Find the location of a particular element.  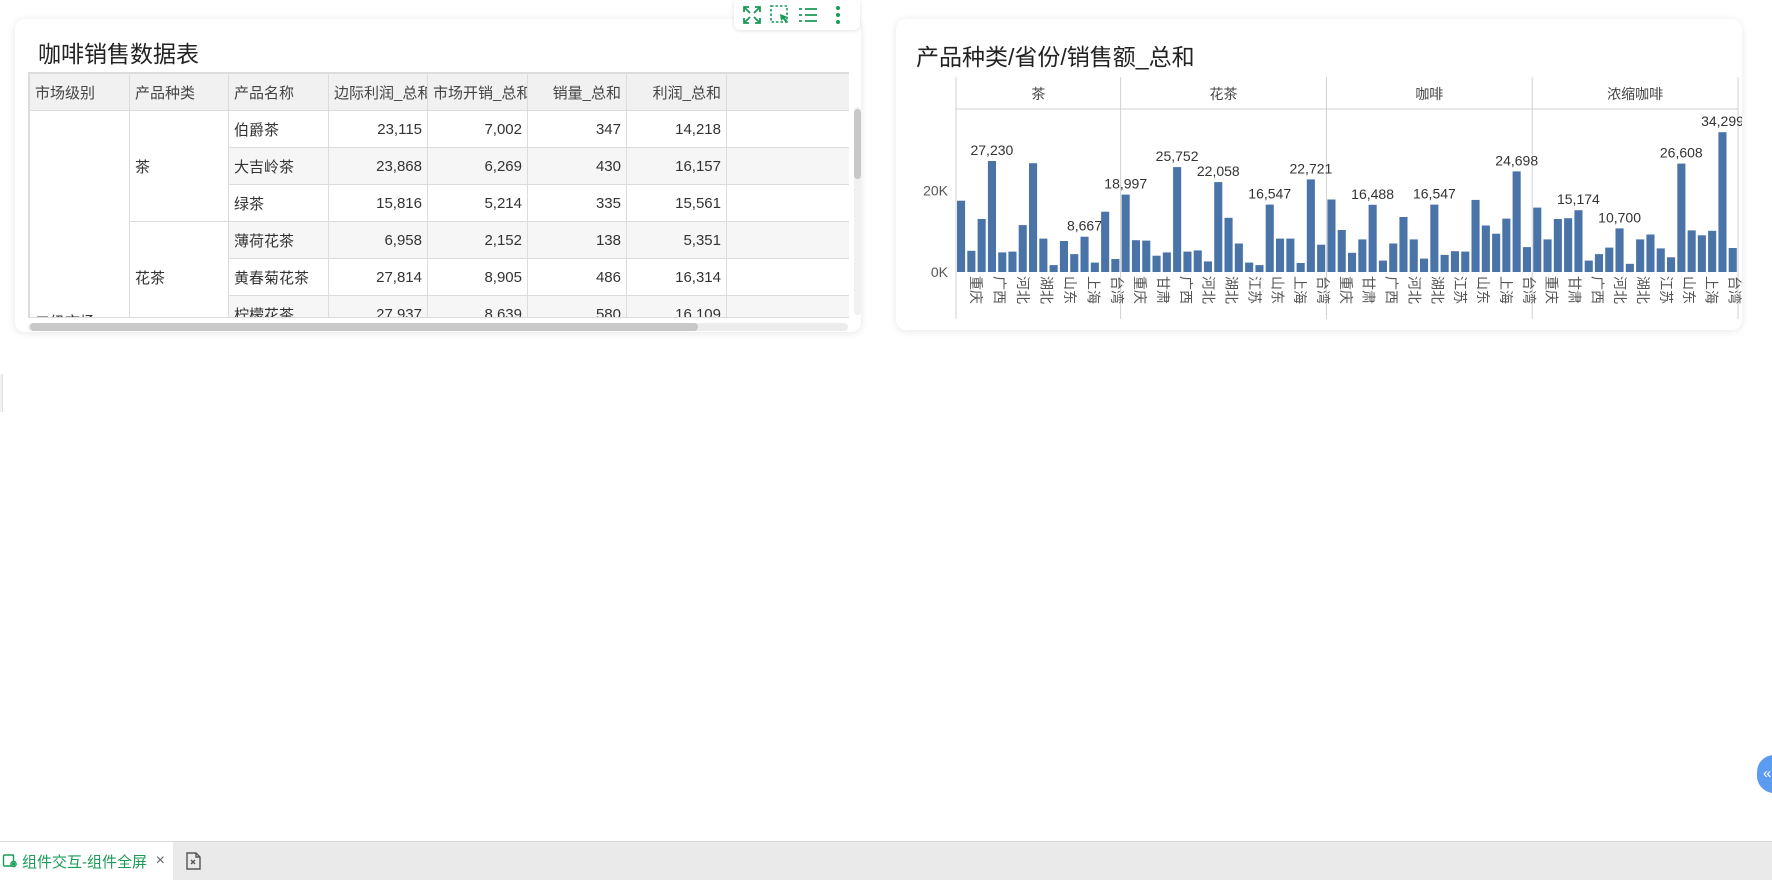

column-header: 销 is located at coordinates (787, 92).